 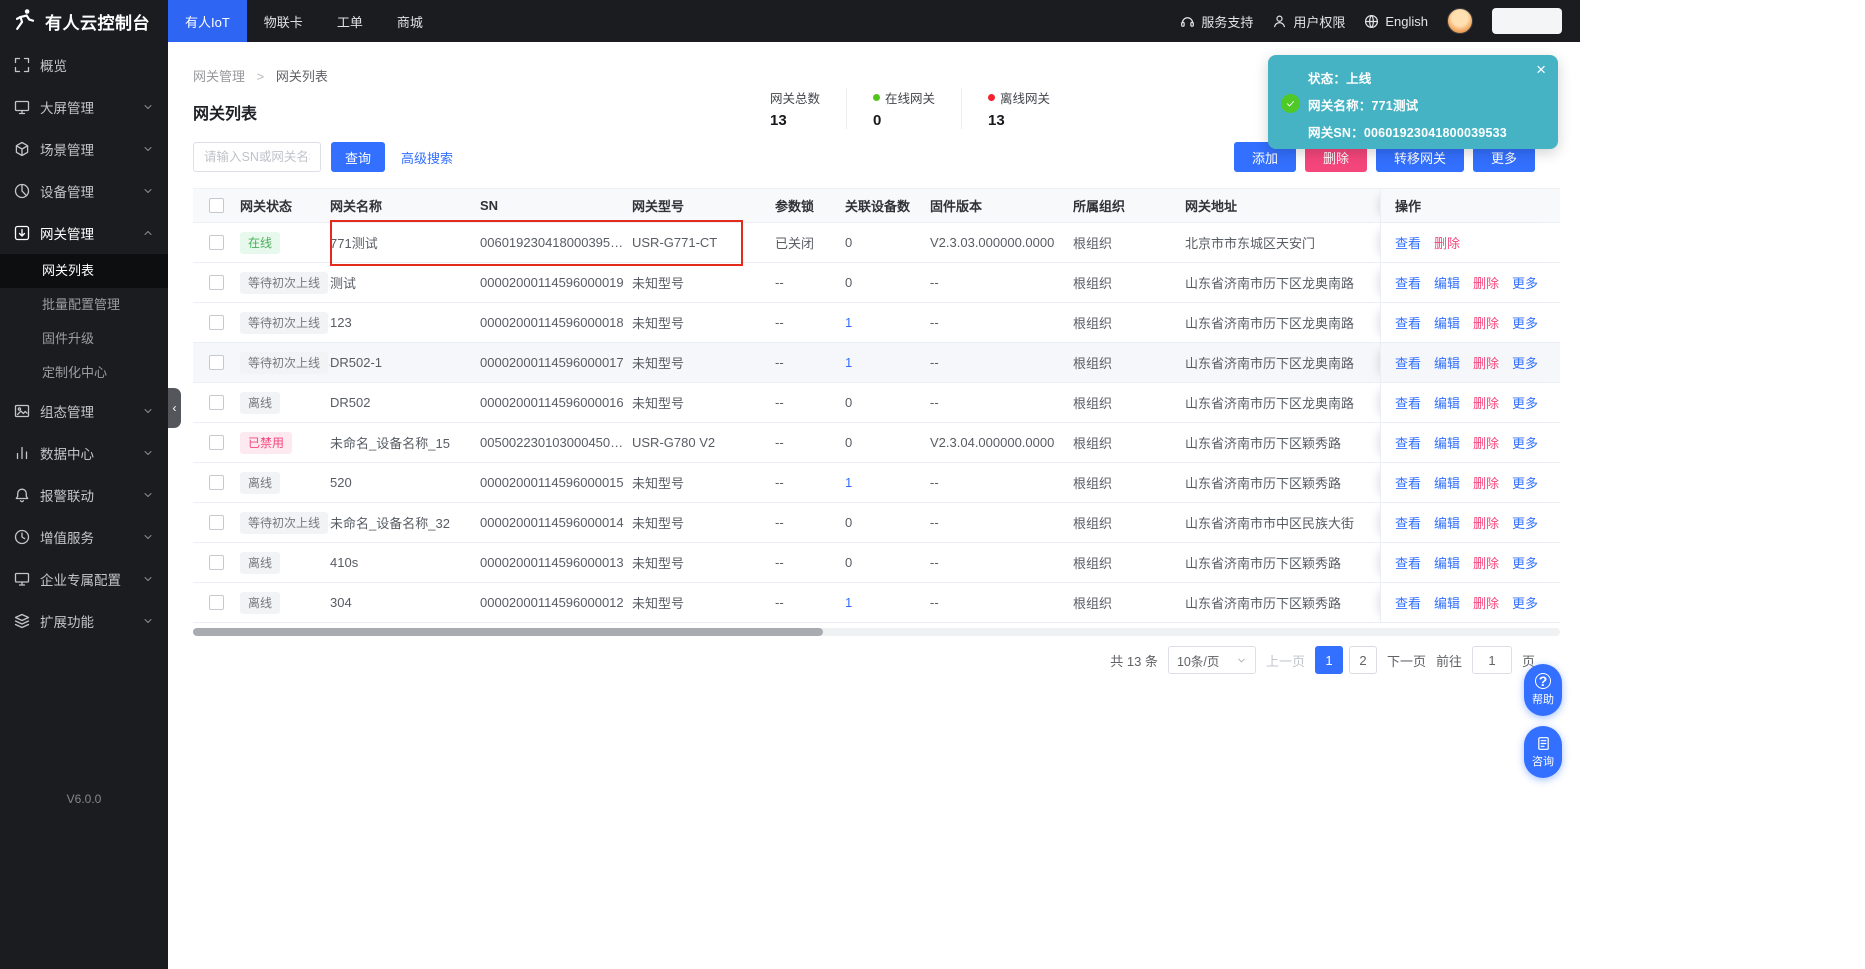 I want to click on avatar, so click(x=1460, y=21).